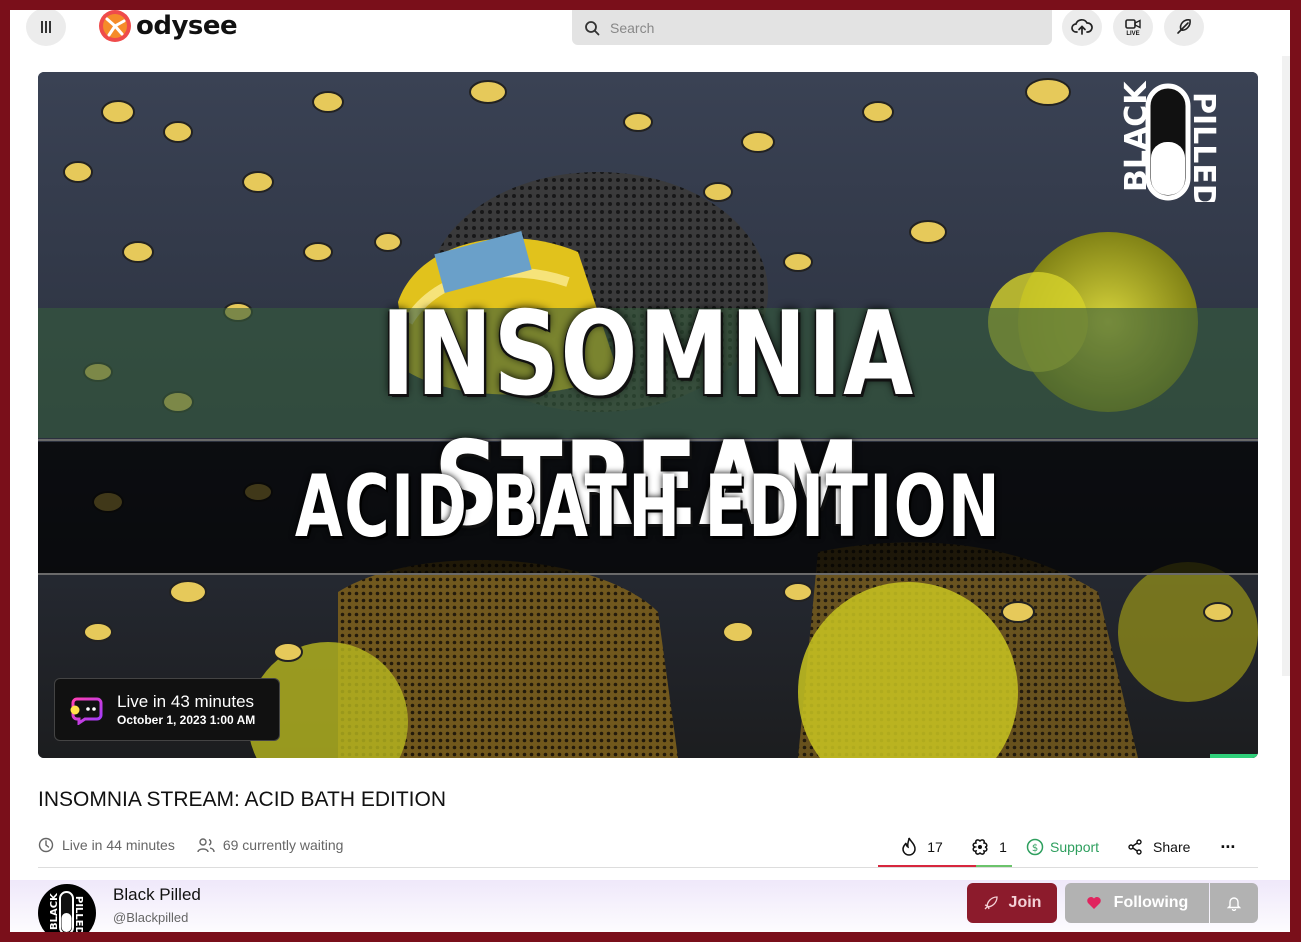  What do you see at coordinates (54, 911) in the screenshot?
I see `avatar-text-black: BLACK` at bounding box center [54, 911].